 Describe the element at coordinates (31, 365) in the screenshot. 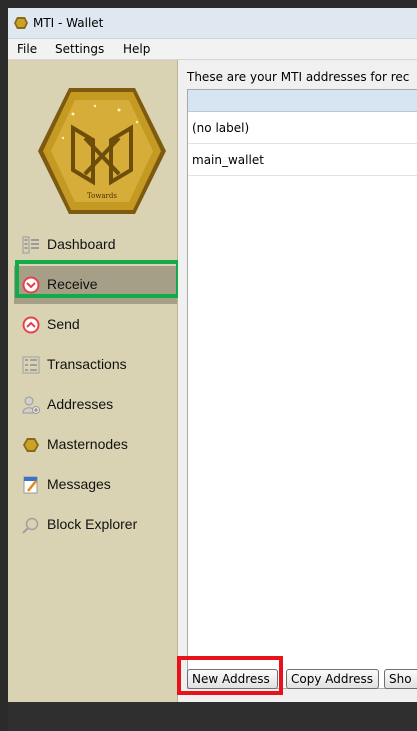

I see `transactions-icon` at that location.